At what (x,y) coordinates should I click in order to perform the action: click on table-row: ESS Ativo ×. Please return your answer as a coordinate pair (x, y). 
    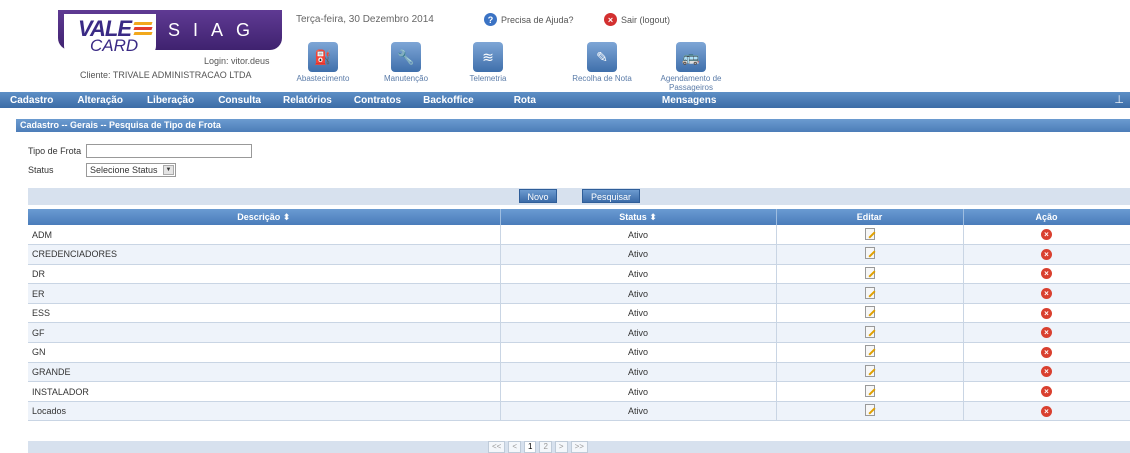
    Looking at the image, I should click on (579, 313).